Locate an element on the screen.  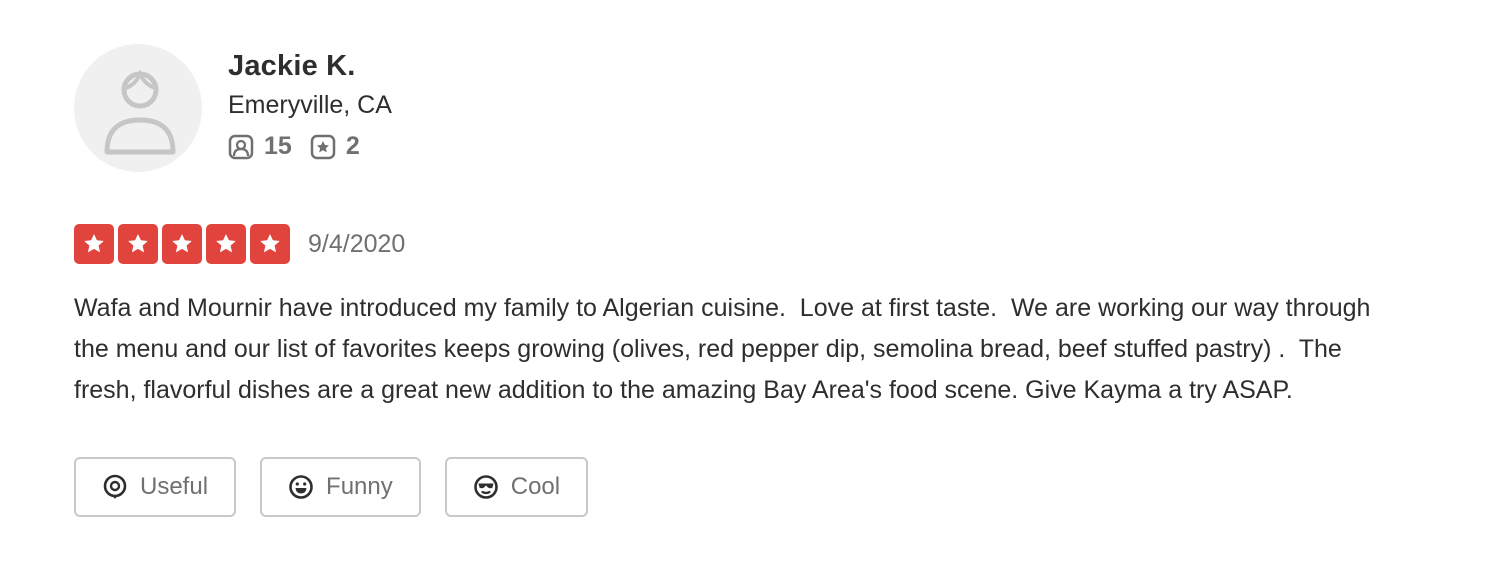
user-location: Emeryville, CA is located at coordinates (310, 105).